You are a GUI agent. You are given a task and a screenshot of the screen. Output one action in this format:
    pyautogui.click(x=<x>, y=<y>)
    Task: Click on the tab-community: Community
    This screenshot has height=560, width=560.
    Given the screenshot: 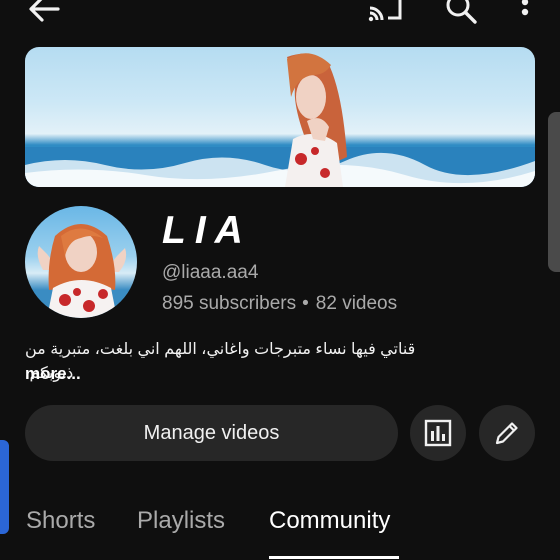 What is the action you would take?
    pyautogui.click(x=329, y=521)
    